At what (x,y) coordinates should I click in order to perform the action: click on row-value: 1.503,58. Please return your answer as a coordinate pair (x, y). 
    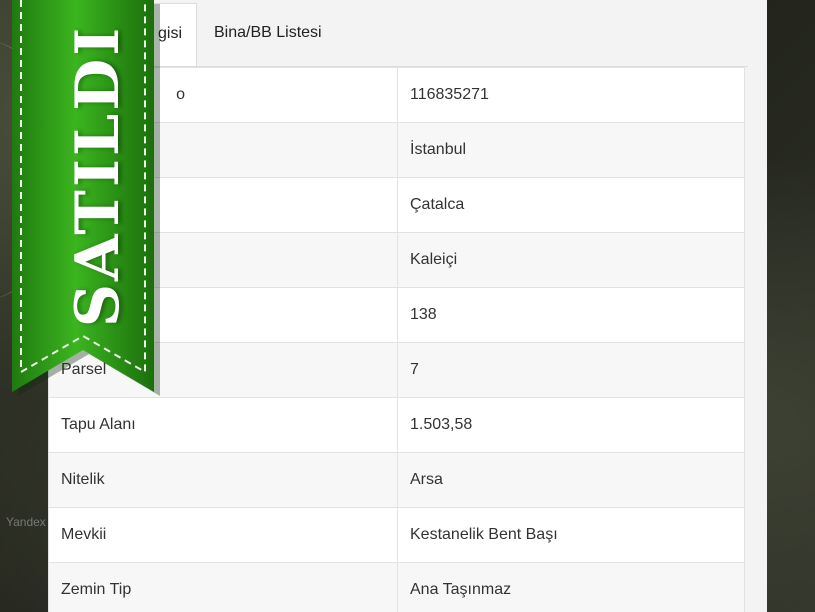
    Looking at the image, I should click on (571, 425).